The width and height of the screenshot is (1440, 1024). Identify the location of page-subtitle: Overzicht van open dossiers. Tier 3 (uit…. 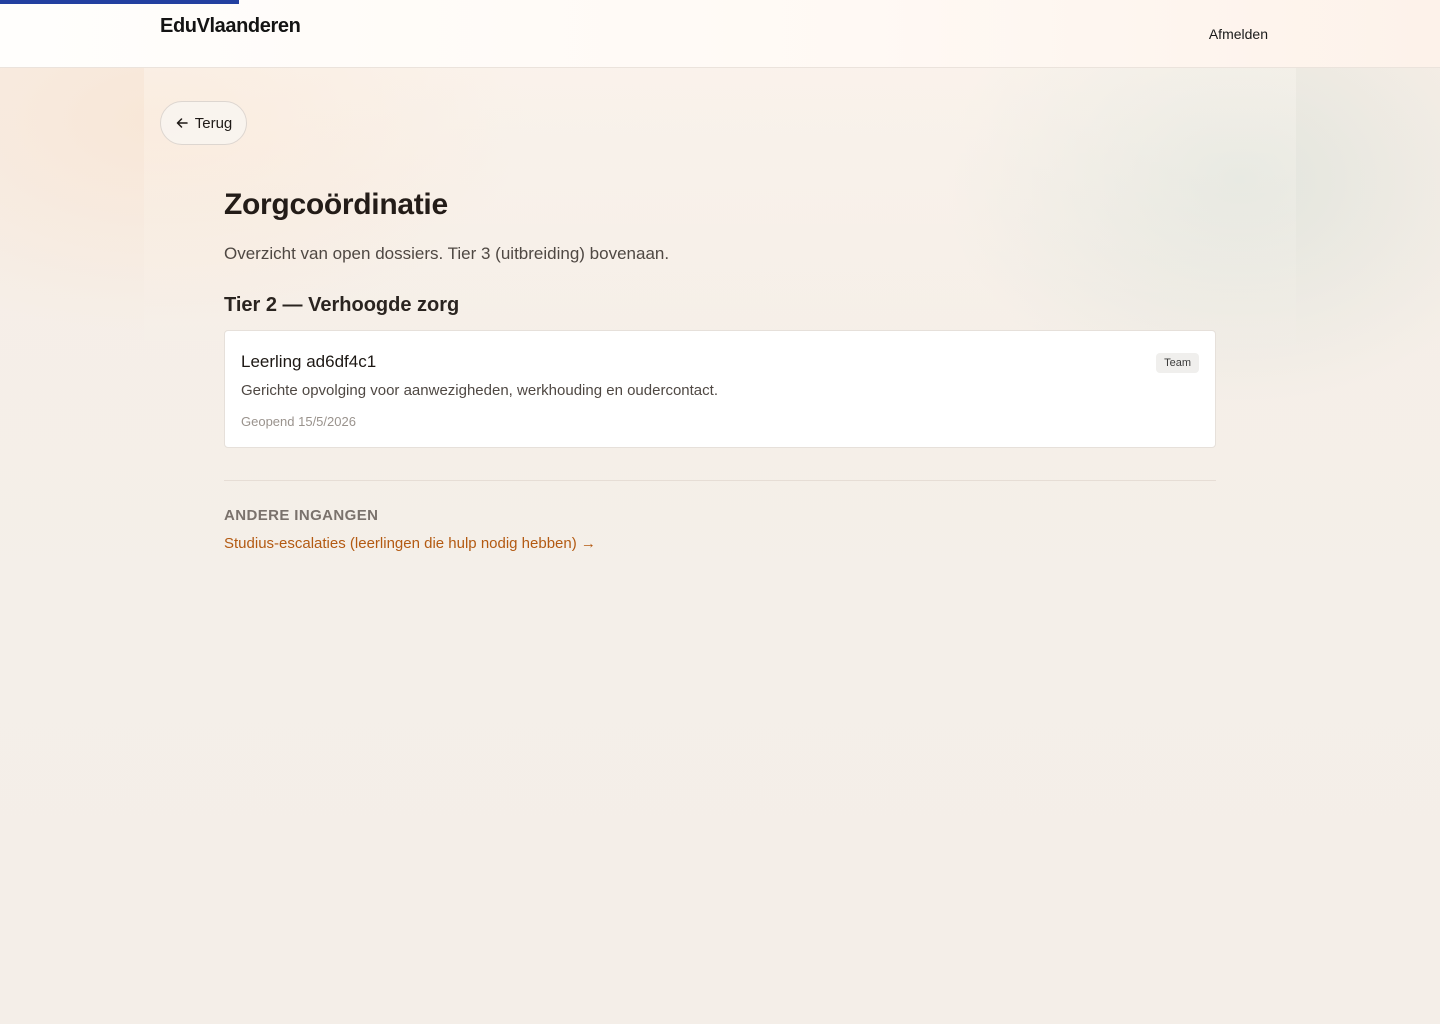
(447, 253).